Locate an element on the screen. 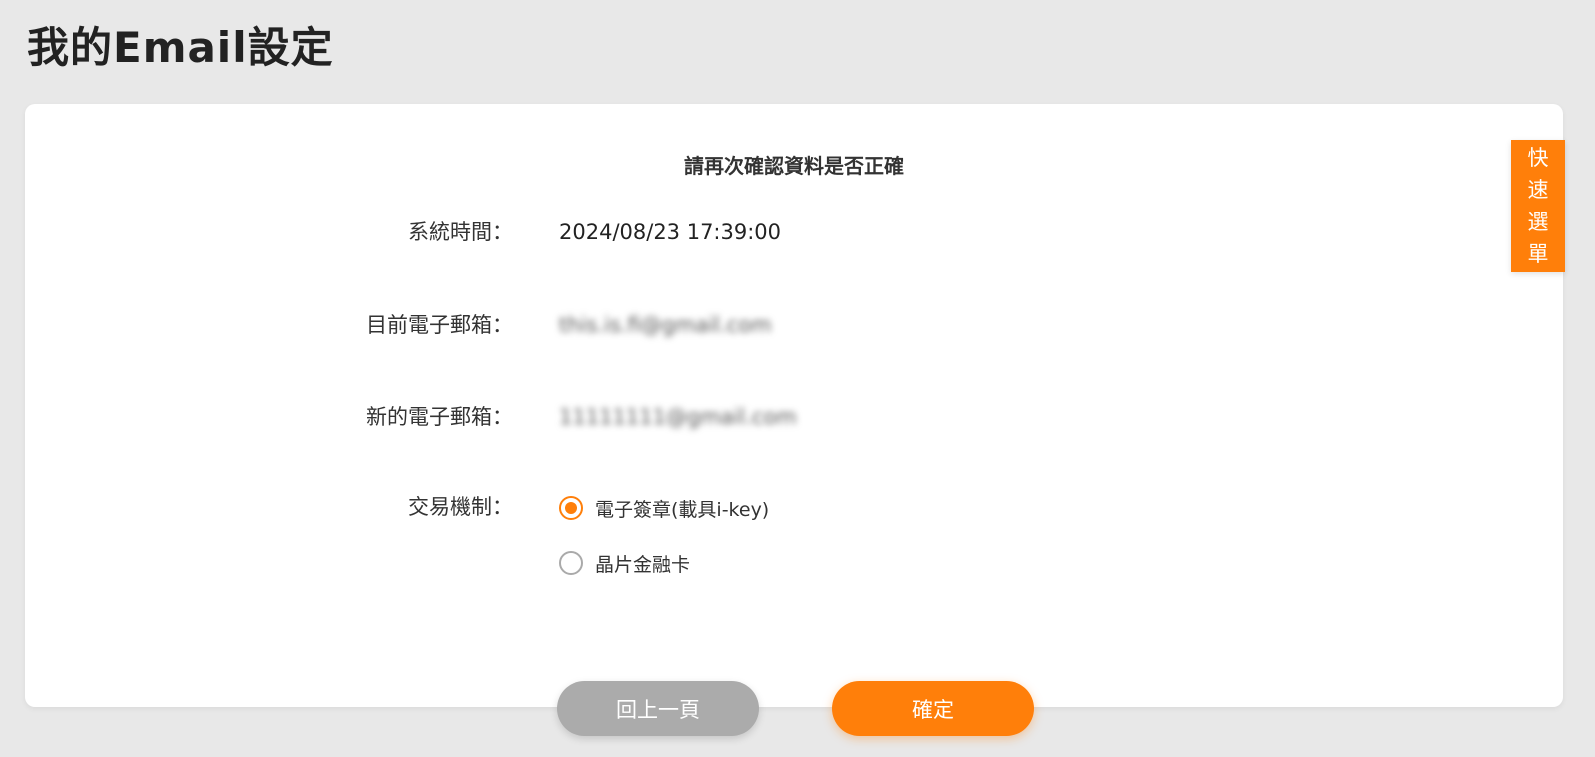 This screenshot has width=1595, height=757. mechanism-label: 交易機制： is located at coordinates (460, 507).